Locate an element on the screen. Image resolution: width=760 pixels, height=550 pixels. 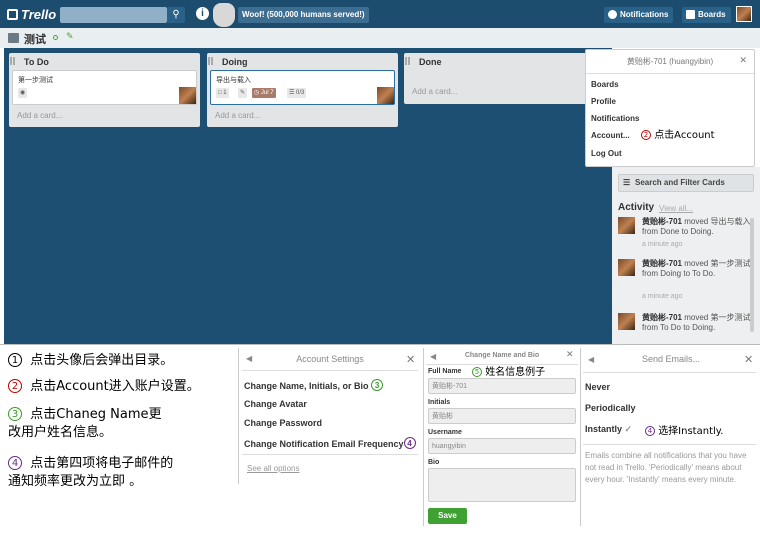
comments-count: 1 is located at coordinates (225, 93).